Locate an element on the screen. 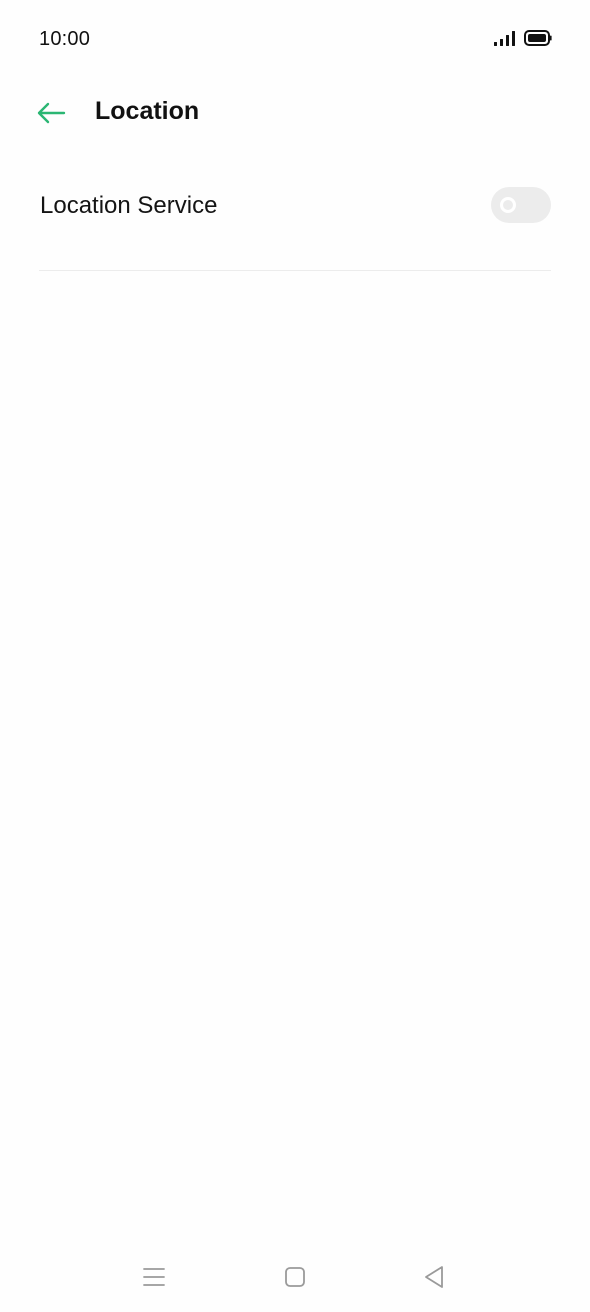 The height and width of the screenshot is (1312, 590). menu-icon is located at coordinates (154, 1277).